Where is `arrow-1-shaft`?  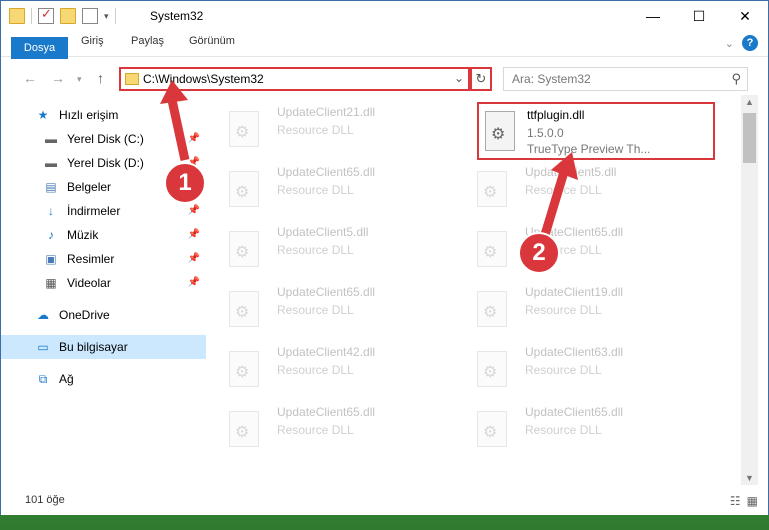 arrow-1-shaft is located at coordinates (178, 130).